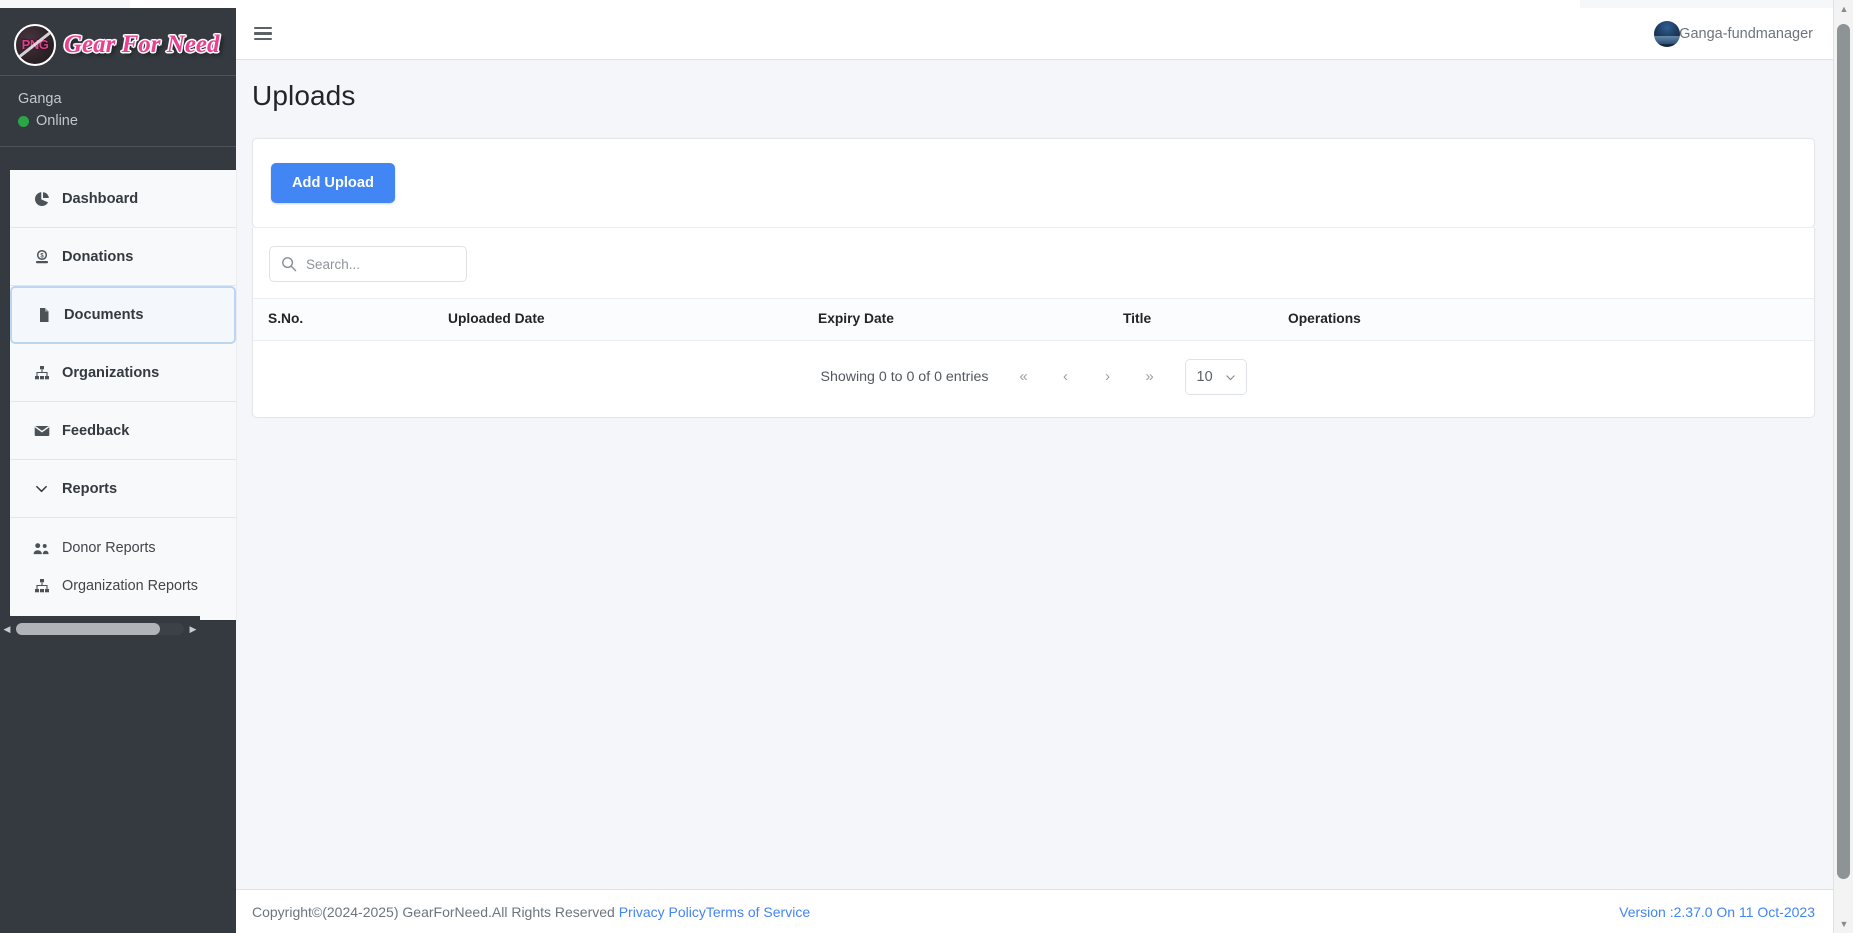  What do you see at coordinates (379, 264) in the screenshot?
I see `search-input` at bounding box center [379, 264].